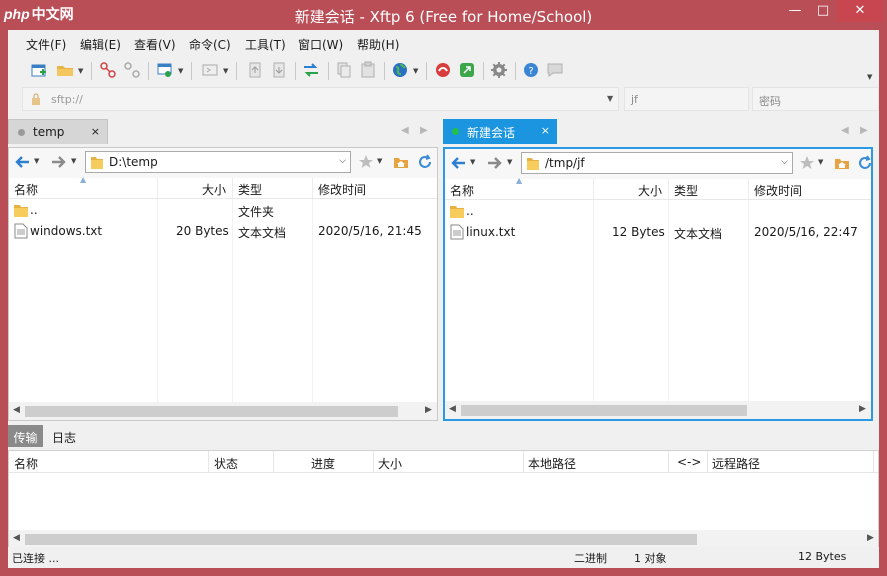  I want to click on local-path-input: D:\temp ⌵, so click(218, 162).